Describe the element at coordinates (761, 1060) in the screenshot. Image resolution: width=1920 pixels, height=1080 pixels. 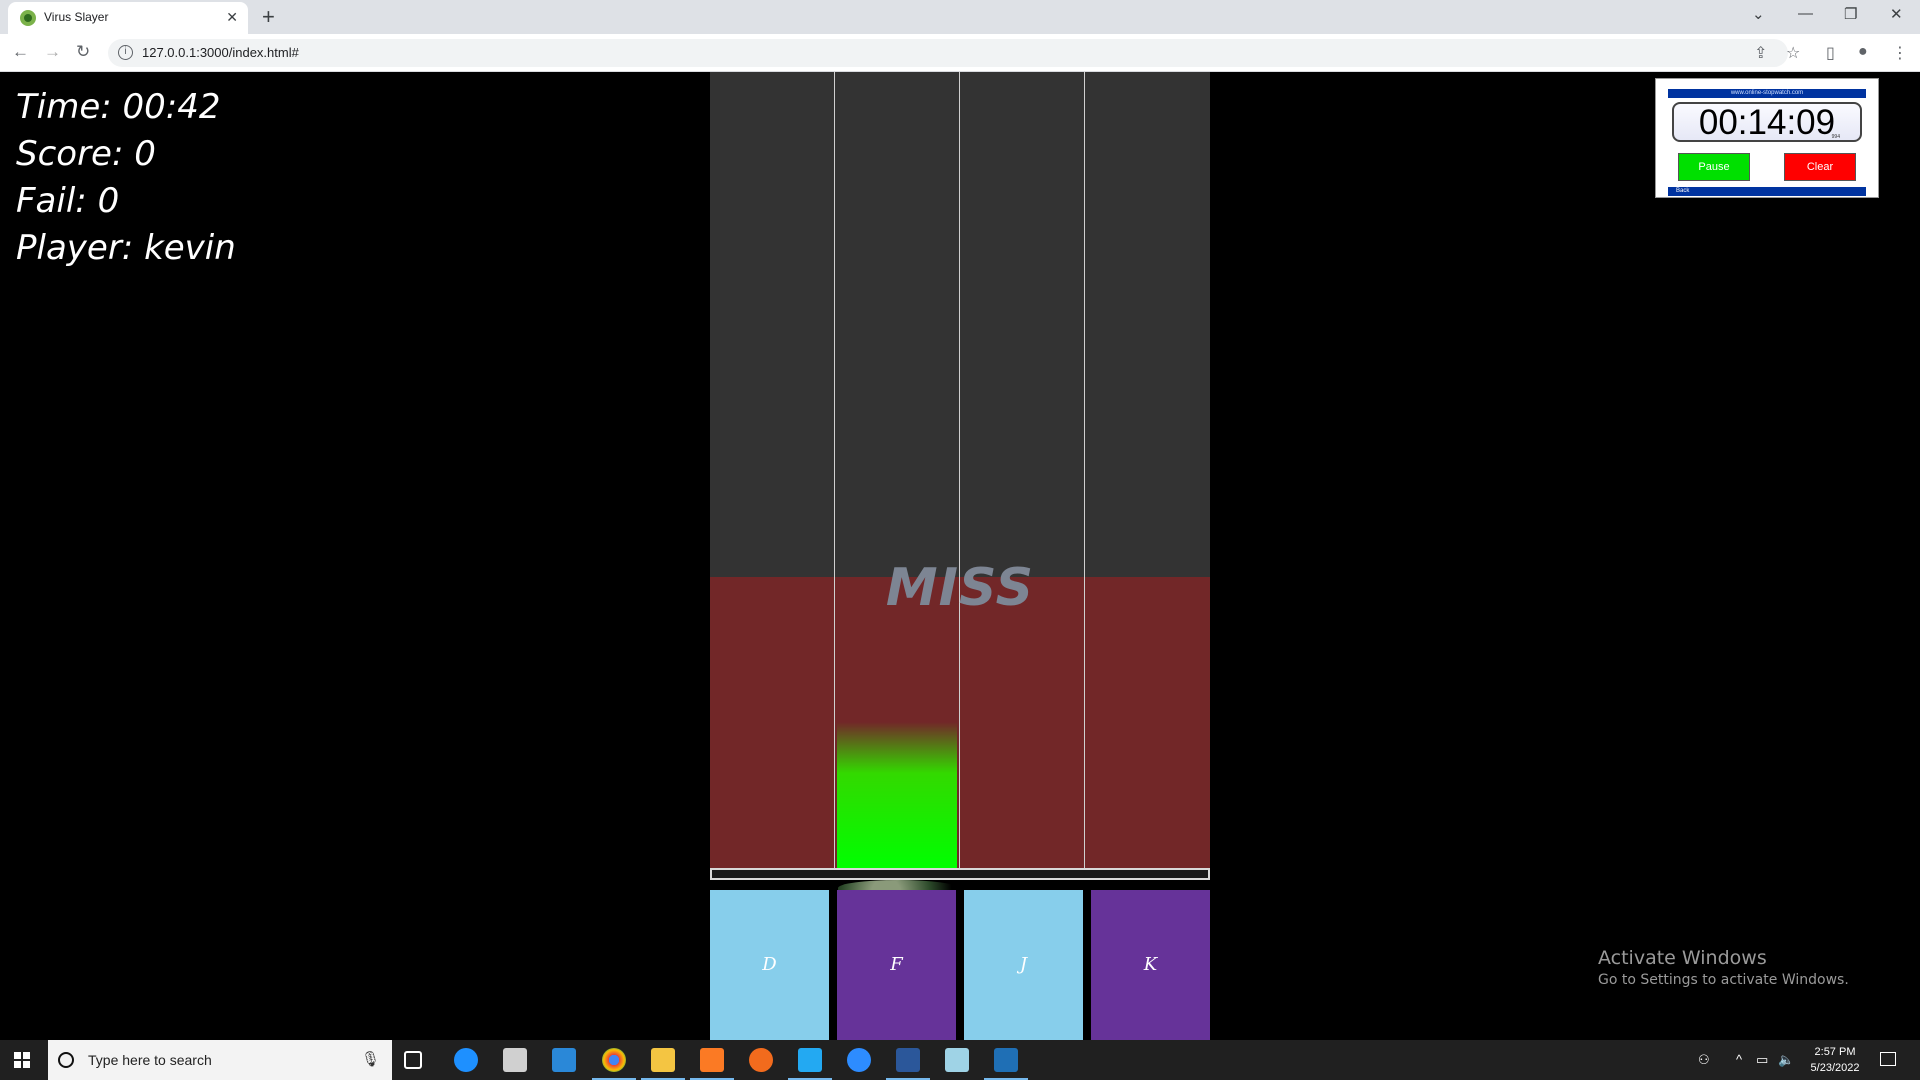
I see `postman-icon` at that location.